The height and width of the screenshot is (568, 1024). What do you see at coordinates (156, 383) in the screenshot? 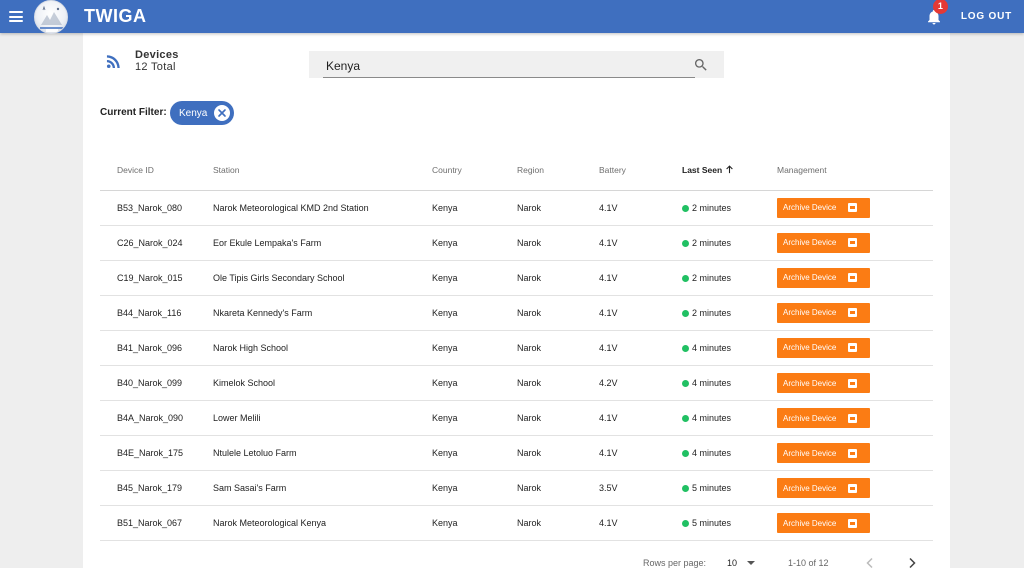
I see `device-id-link: B40_Narok_099` at bounding box center [156, 383].